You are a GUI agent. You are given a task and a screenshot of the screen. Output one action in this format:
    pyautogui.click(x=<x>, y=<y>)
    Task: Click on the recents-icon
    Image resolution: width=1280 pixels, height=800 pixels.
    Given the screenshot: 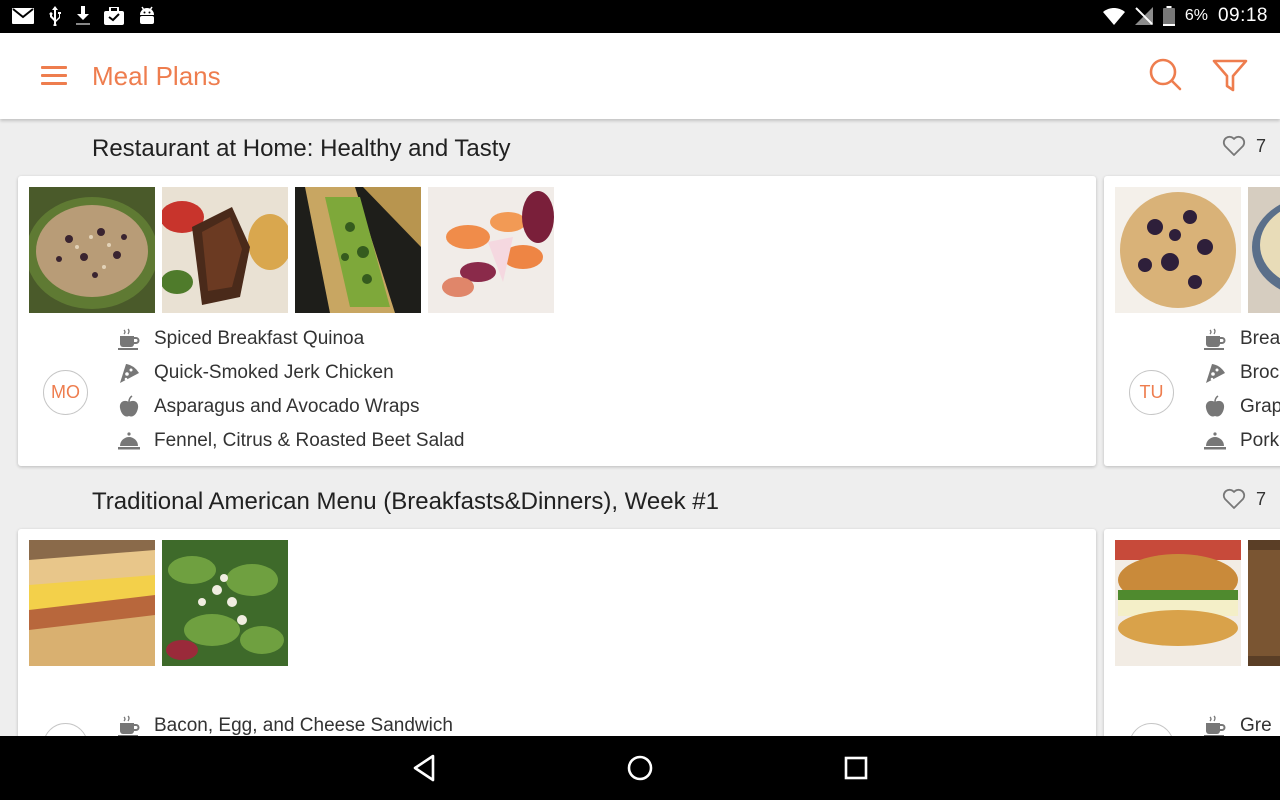 What is the action you would take?
    pyautogui.click(x=856, y=768)
    